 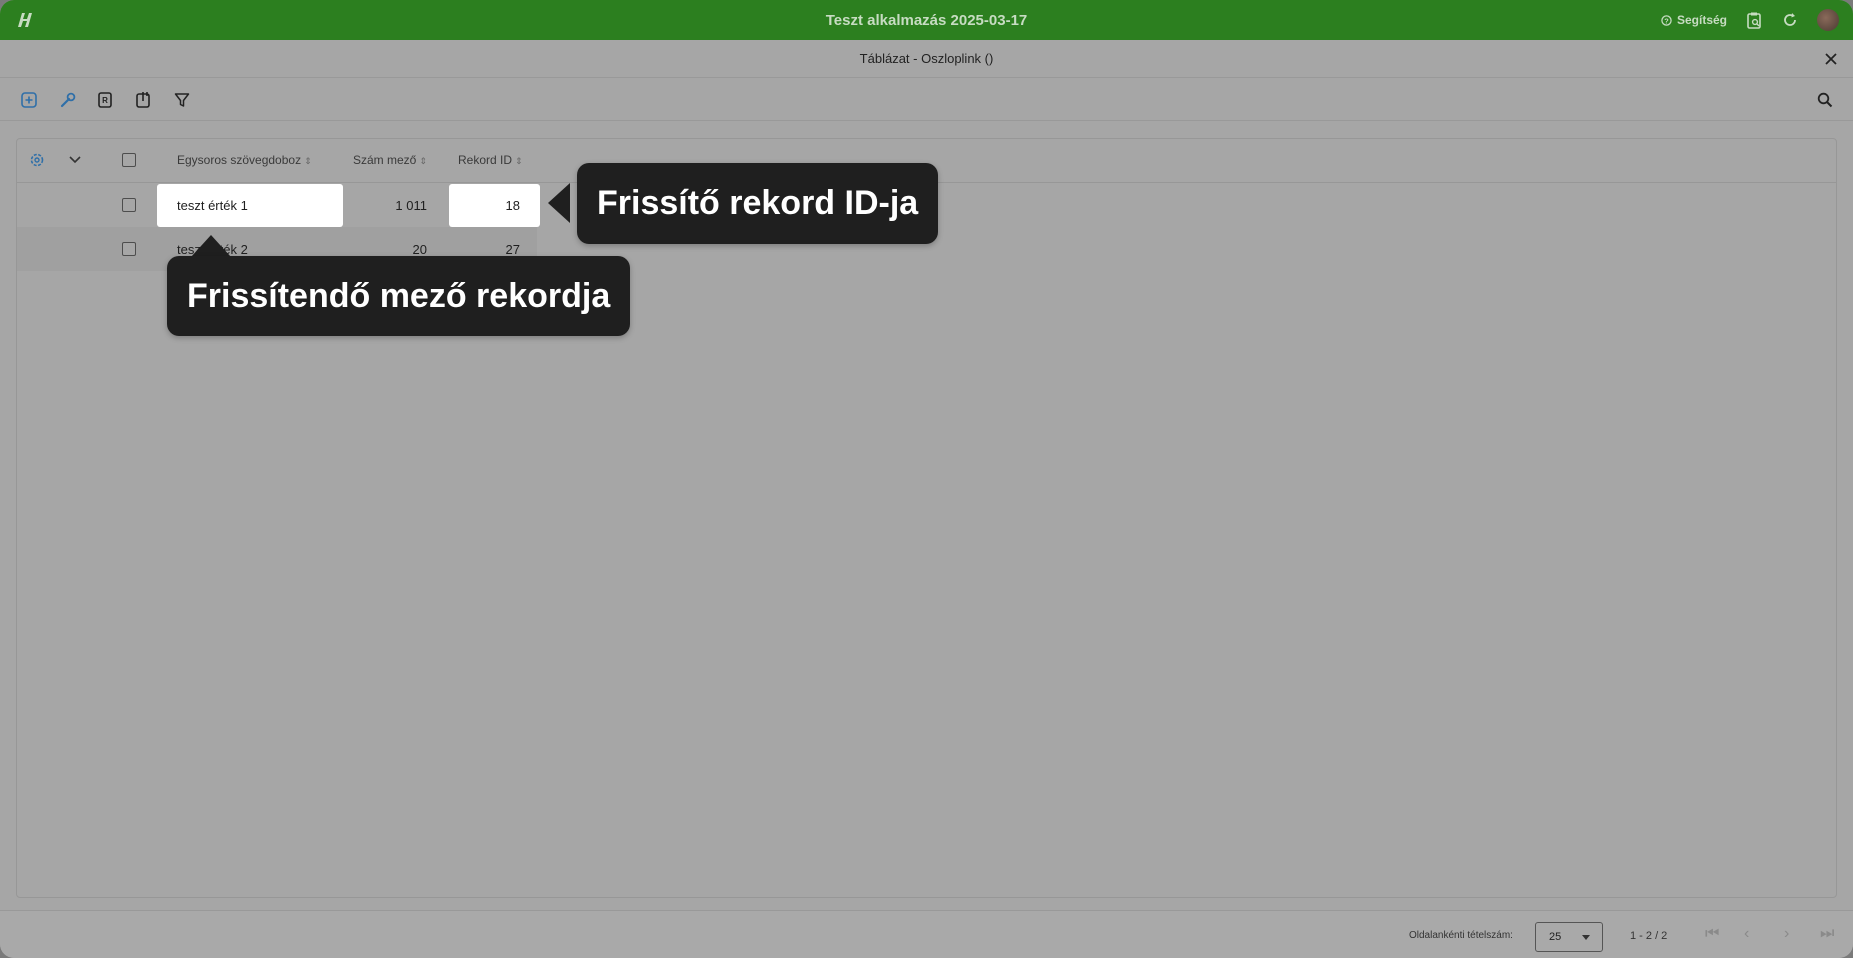 What do you see at coordinates (494, 205) in the screenshot?
I see `cell-record-id: 18` at bounding box center [494, 205].